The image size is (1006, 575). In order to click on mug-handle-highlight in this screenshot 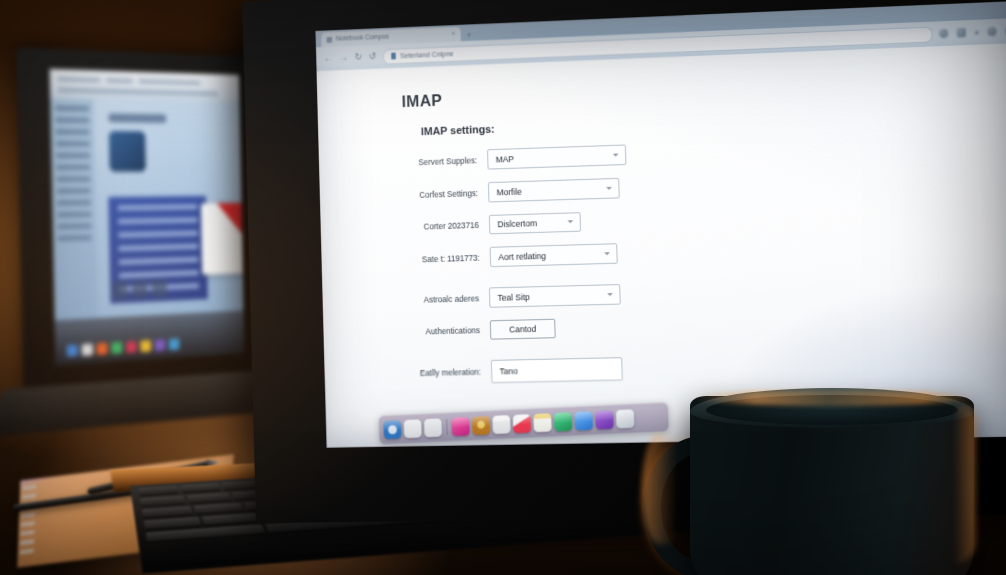, I will do `click(659, 489)`.